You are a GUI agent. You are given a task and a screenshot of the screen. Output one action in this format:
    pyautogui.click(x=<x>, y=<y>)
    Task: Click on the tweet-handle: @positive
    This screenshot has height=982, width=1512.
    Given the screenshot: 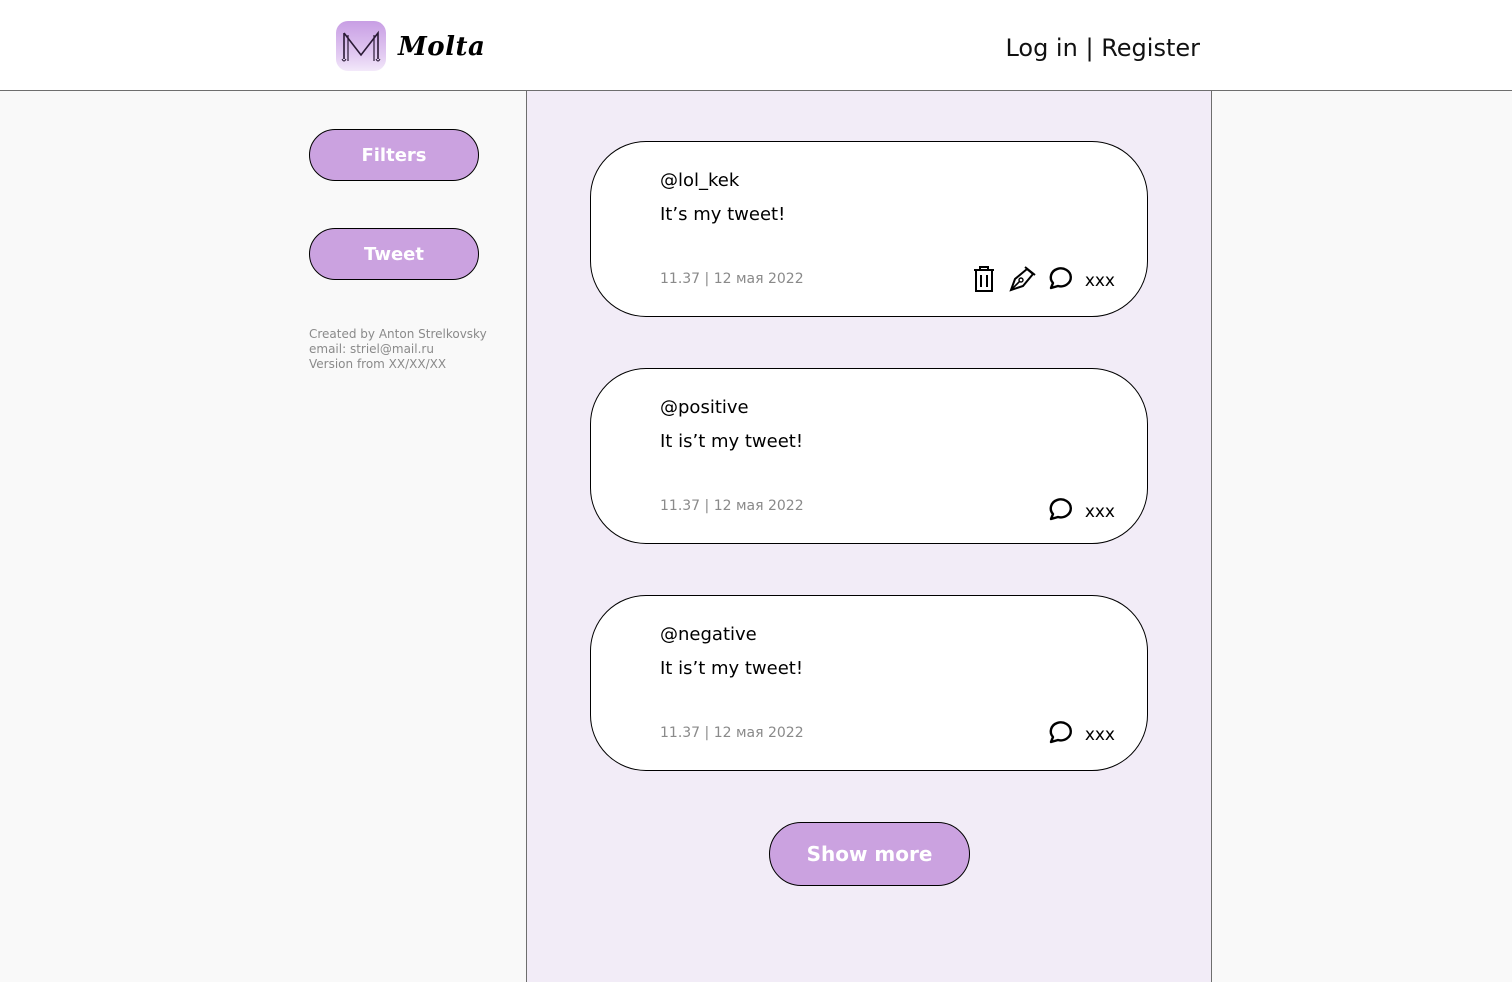 What is the action you would take?
    pyautogui.click(x=704, y=407)
    